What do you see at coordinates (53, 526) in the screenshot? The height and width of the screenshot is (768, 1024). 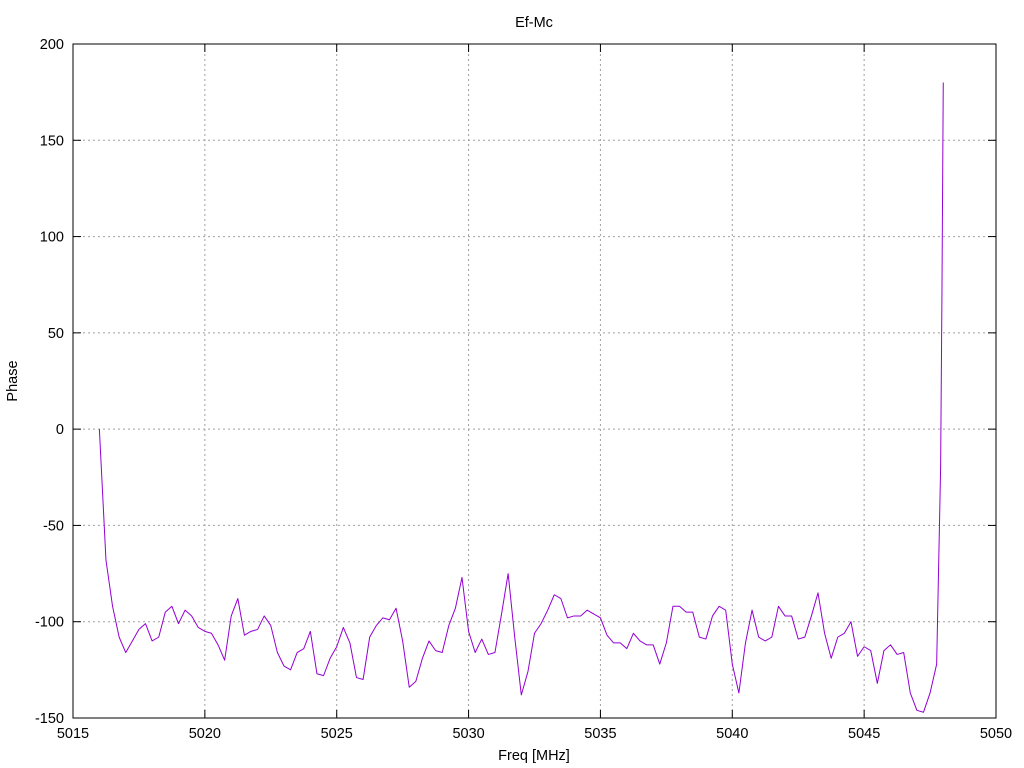 I see `y-tick-label: -50` at bounding box center [53, 526].